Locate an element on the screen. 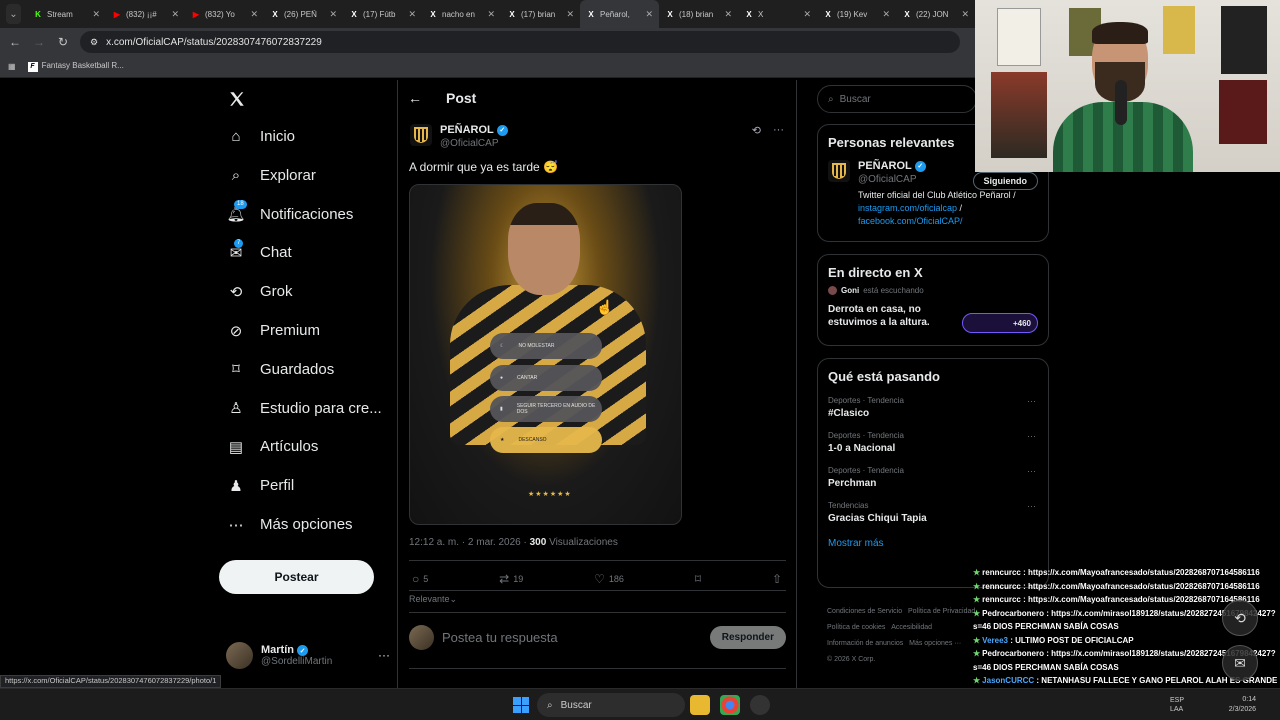 This screenshot has height=720, width=1280. apps-grid-icon: ▦ is located at coordinates (12, 66).